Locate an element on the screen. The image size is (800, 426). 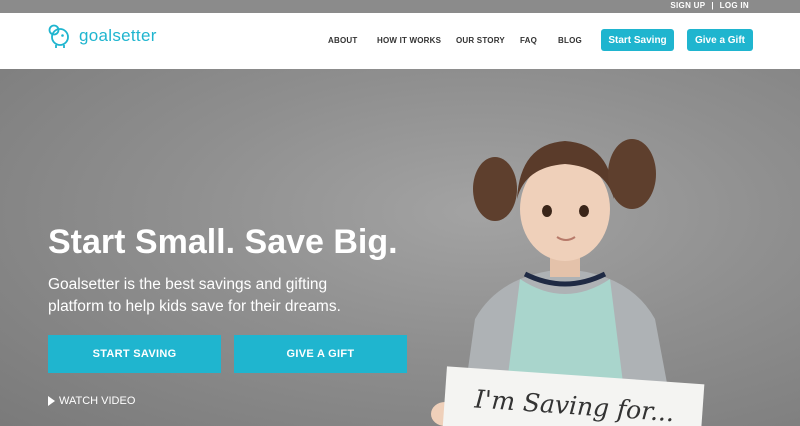
watch-video-label: WATCH VIDEO is located at coordinates (97, 401).